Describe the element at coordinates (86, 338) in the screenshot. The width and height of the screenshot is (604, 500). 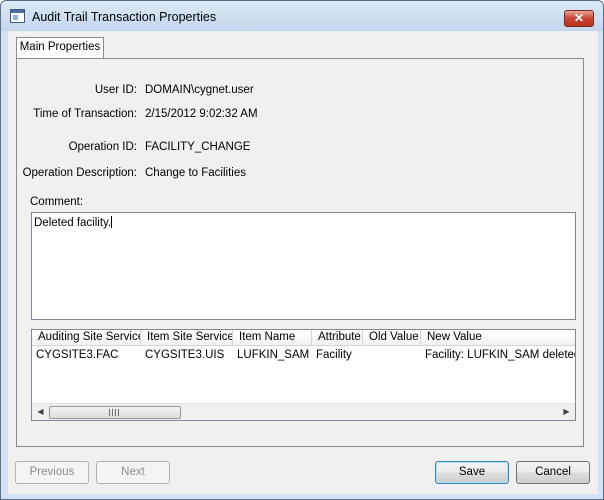
I see `column-header-auditing-site-service: Auditing Site Service` at that location.